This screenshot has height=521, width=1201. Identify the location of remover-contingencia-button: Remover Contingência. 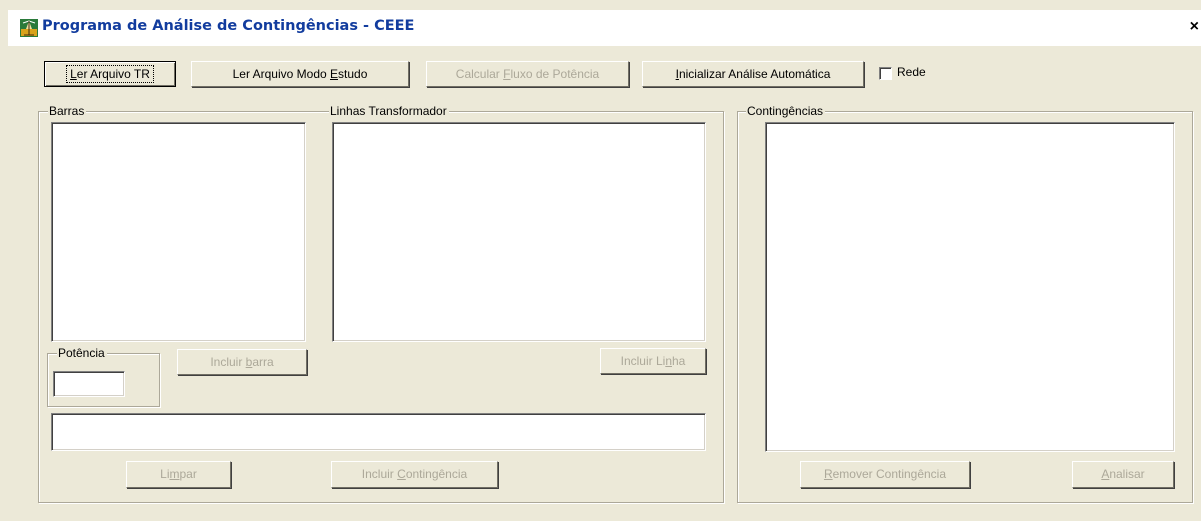
(885, 474).